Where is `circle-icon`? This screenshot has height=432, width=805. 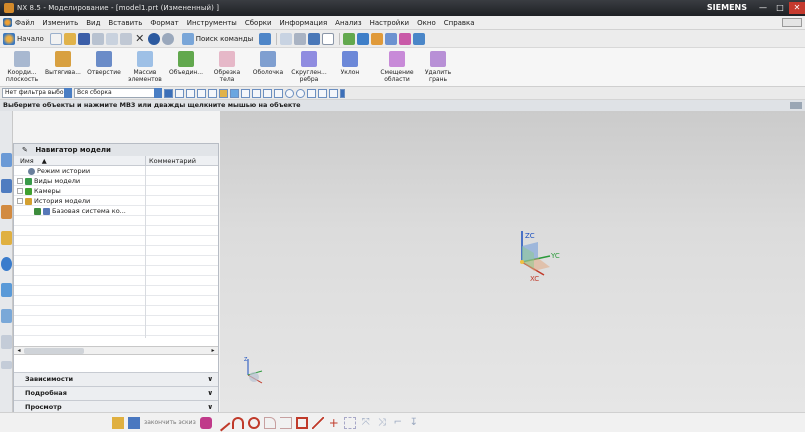
circle-icon is located at coordinates (253, 422).